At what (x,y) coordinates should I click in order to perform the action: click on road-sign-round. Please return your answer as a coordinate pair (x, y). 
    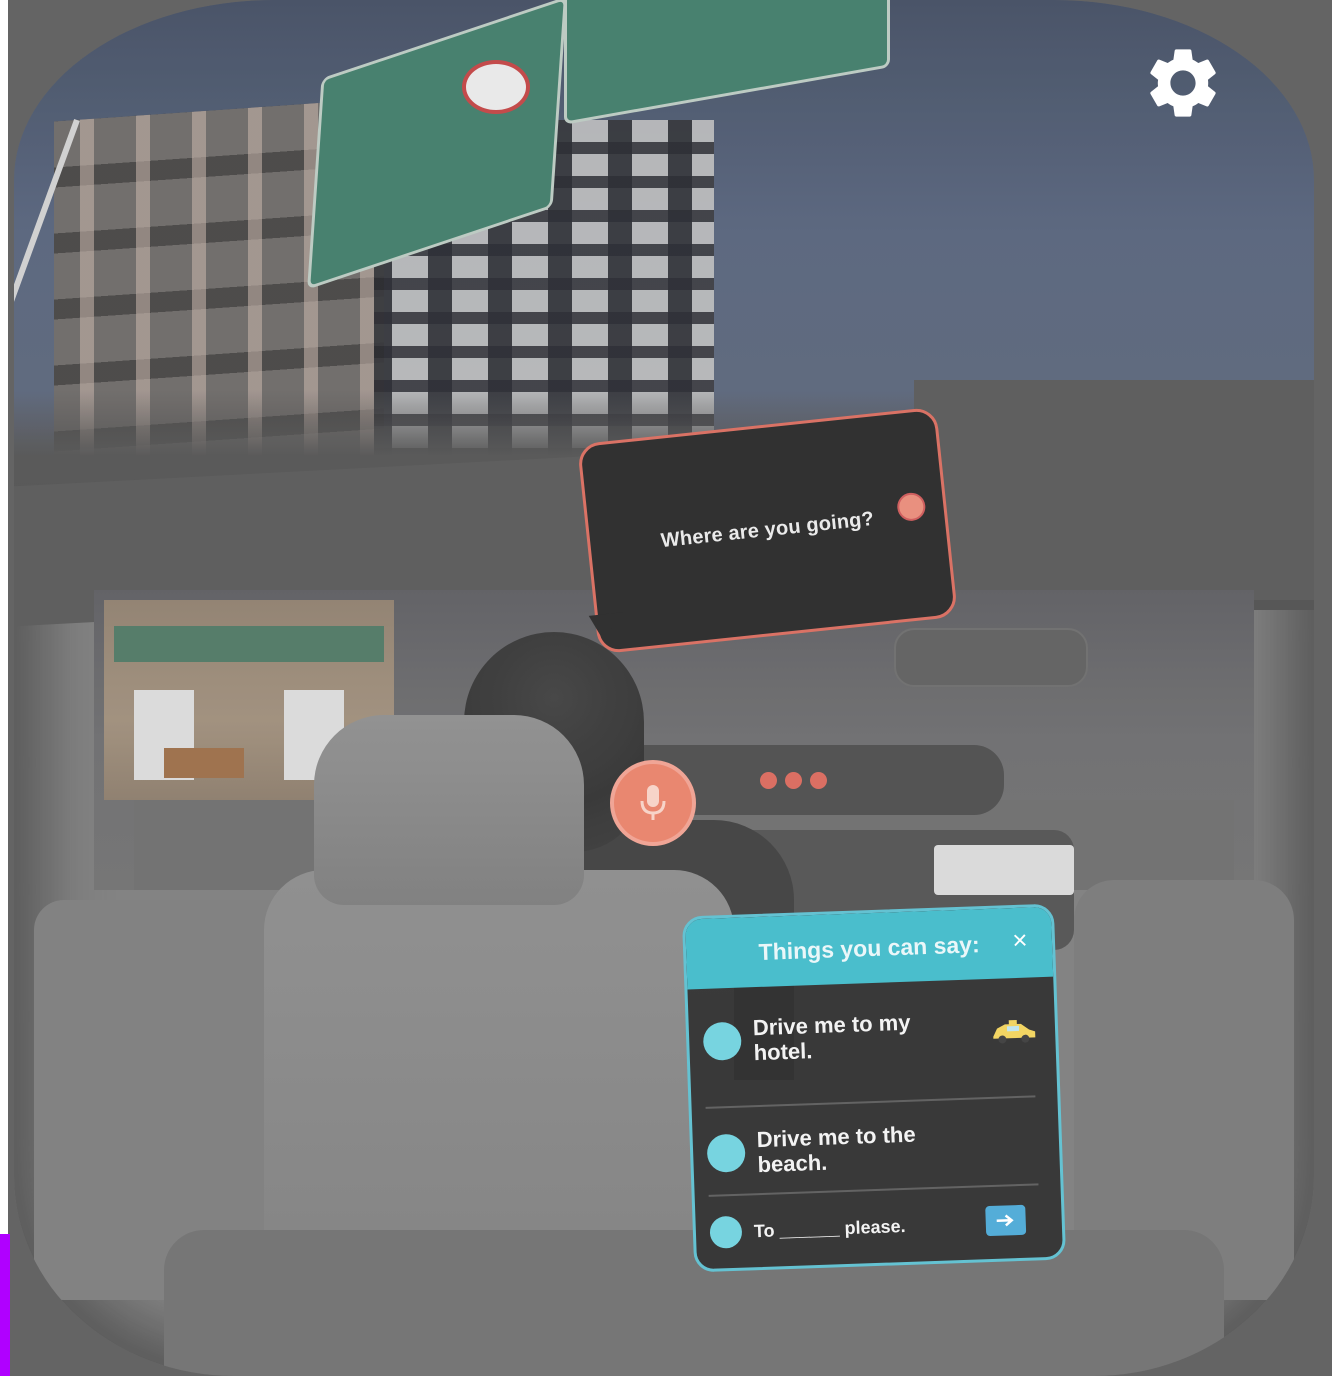
    Looking at the image, I should click on (496, 87).